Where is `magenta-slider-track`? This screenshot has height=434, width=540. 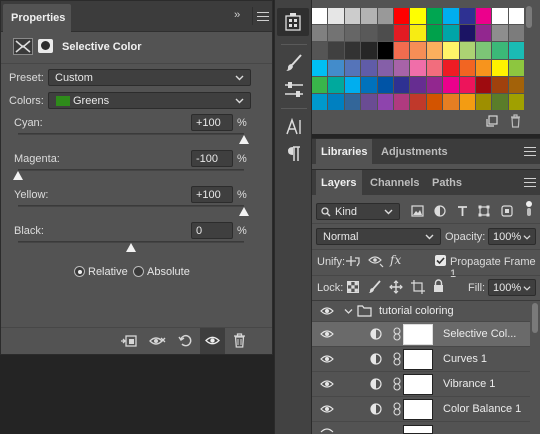 magenta-slider-track is located at coordinates (131, 170).